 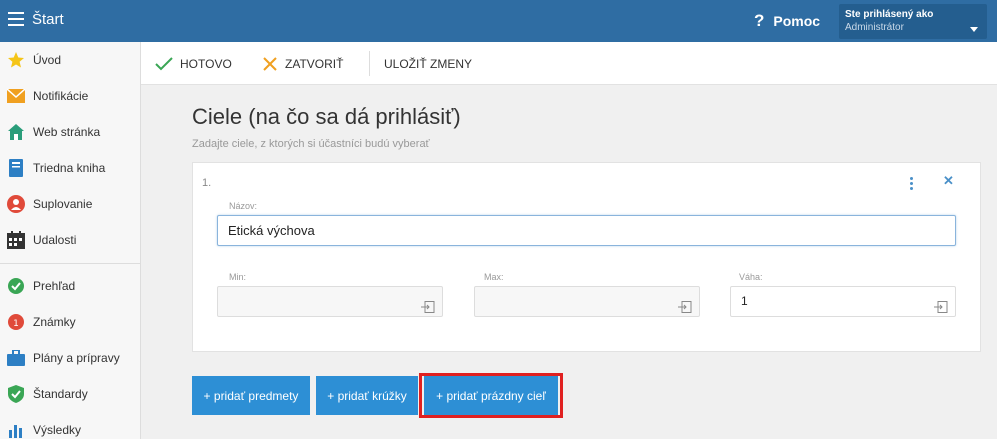 What do you see at coordinates (494, 277) in the screenshot?
I see `max-label: Max:` at bounding box center [494, 277].